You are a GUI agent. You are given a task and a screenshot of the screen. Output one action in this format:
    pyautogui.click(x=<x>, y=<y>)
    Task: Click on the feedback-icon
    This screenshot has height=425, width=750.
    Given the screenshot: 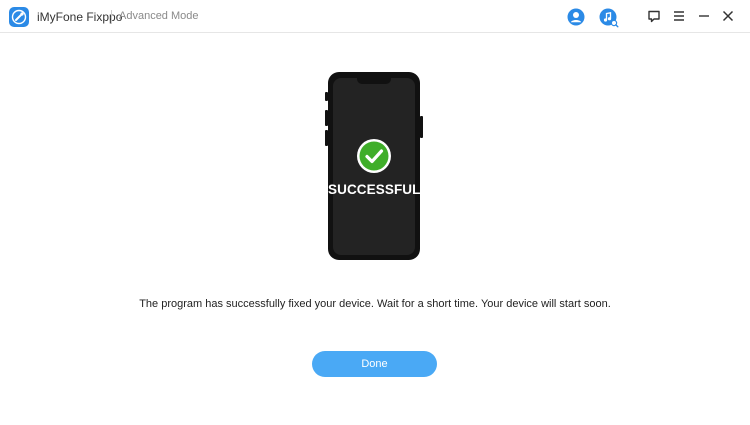 What is the action you would take?
    pyautogui.click(x=655, y=17)
    